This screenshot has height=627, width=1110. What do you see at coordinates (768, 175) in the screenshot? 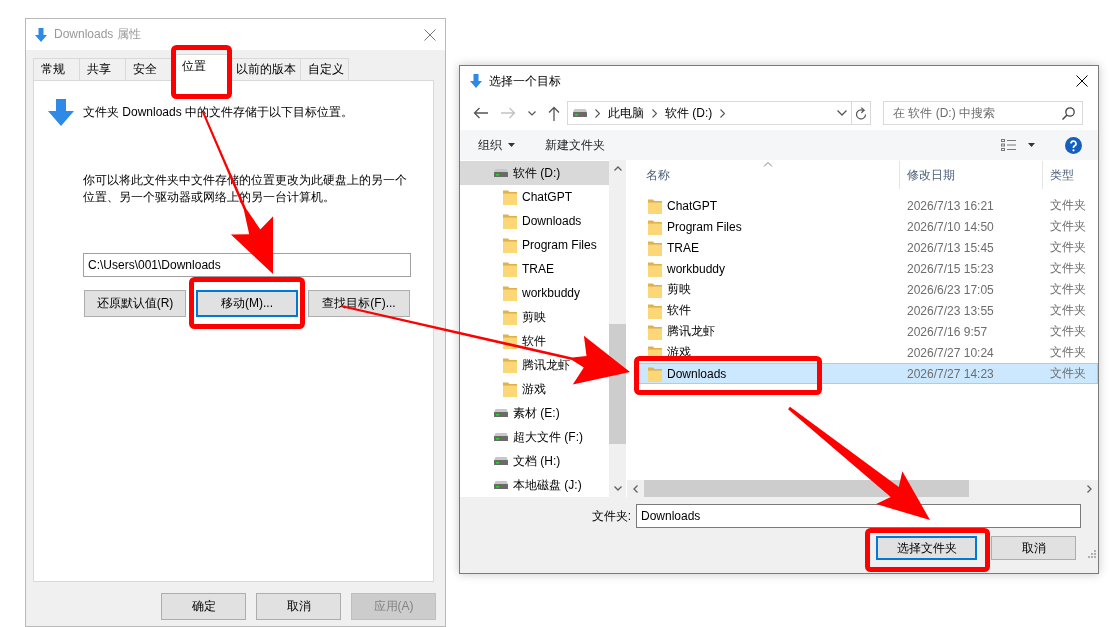
I see `column-header: 名称` at bounding box center [768, 175].